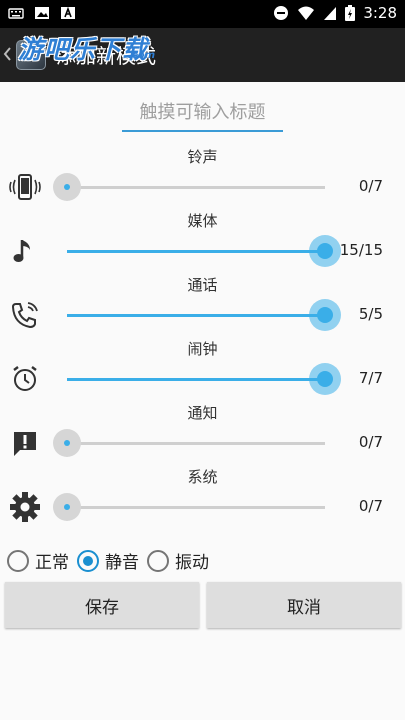 Image resolution: width=405 pixels, height=720 pixels. I want to click on gear-icon, so click(25, 507).